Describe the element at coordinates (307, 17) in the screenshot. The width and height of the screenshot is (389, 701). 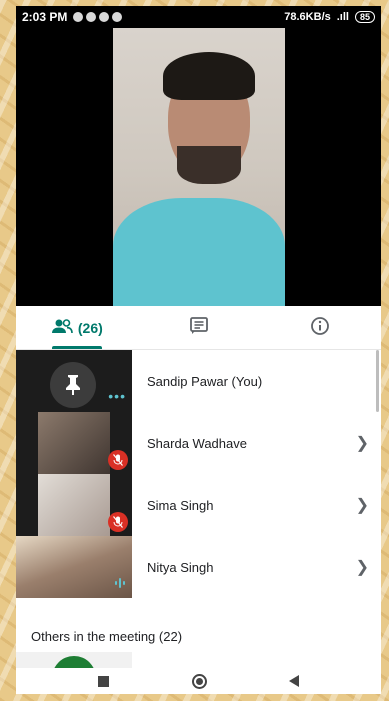
I see `network-speed: 78.6KB/s` at that location.